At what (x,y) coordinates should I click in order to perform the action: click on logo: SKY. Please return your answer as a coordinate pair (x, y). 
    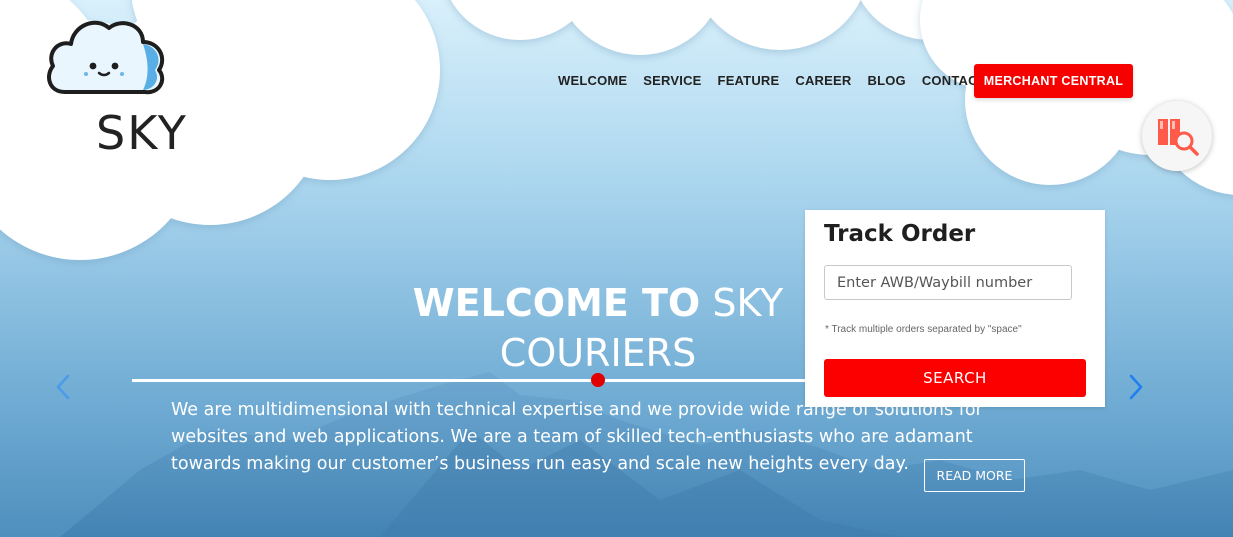
    Looking at the image, I should click on (113, 85).